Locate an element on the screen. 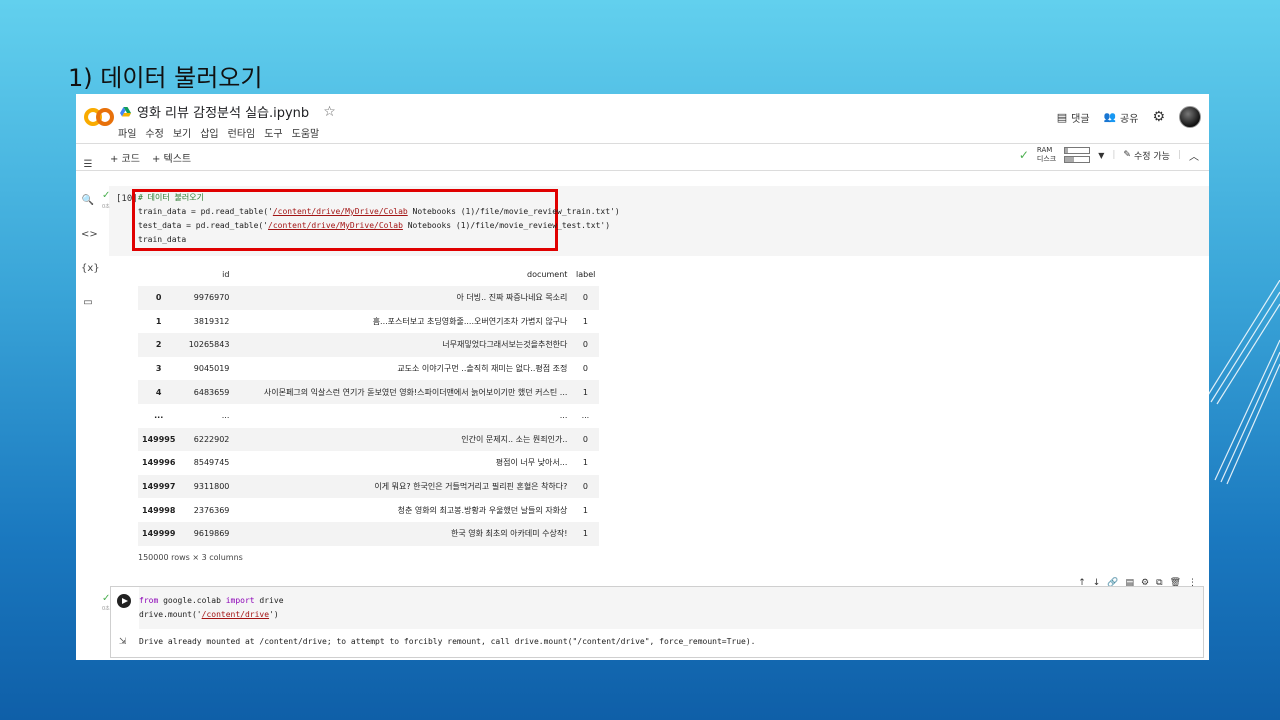  menu-bar: 파일 수정 보기 삽입 런타임 도구 도움말 is located at coordinates (218, 132).